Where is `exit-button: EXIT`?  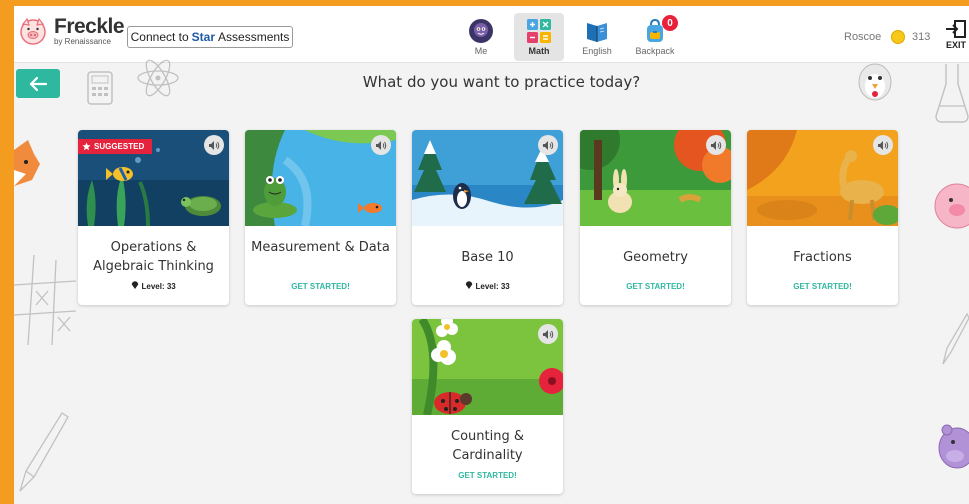
exit-button: EXIT is located at coordinates (956, 34).